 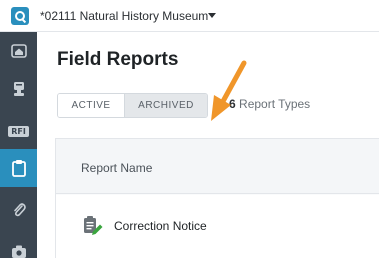 I want to click on annotation-arrow-icon, so click(x=229, y=90).